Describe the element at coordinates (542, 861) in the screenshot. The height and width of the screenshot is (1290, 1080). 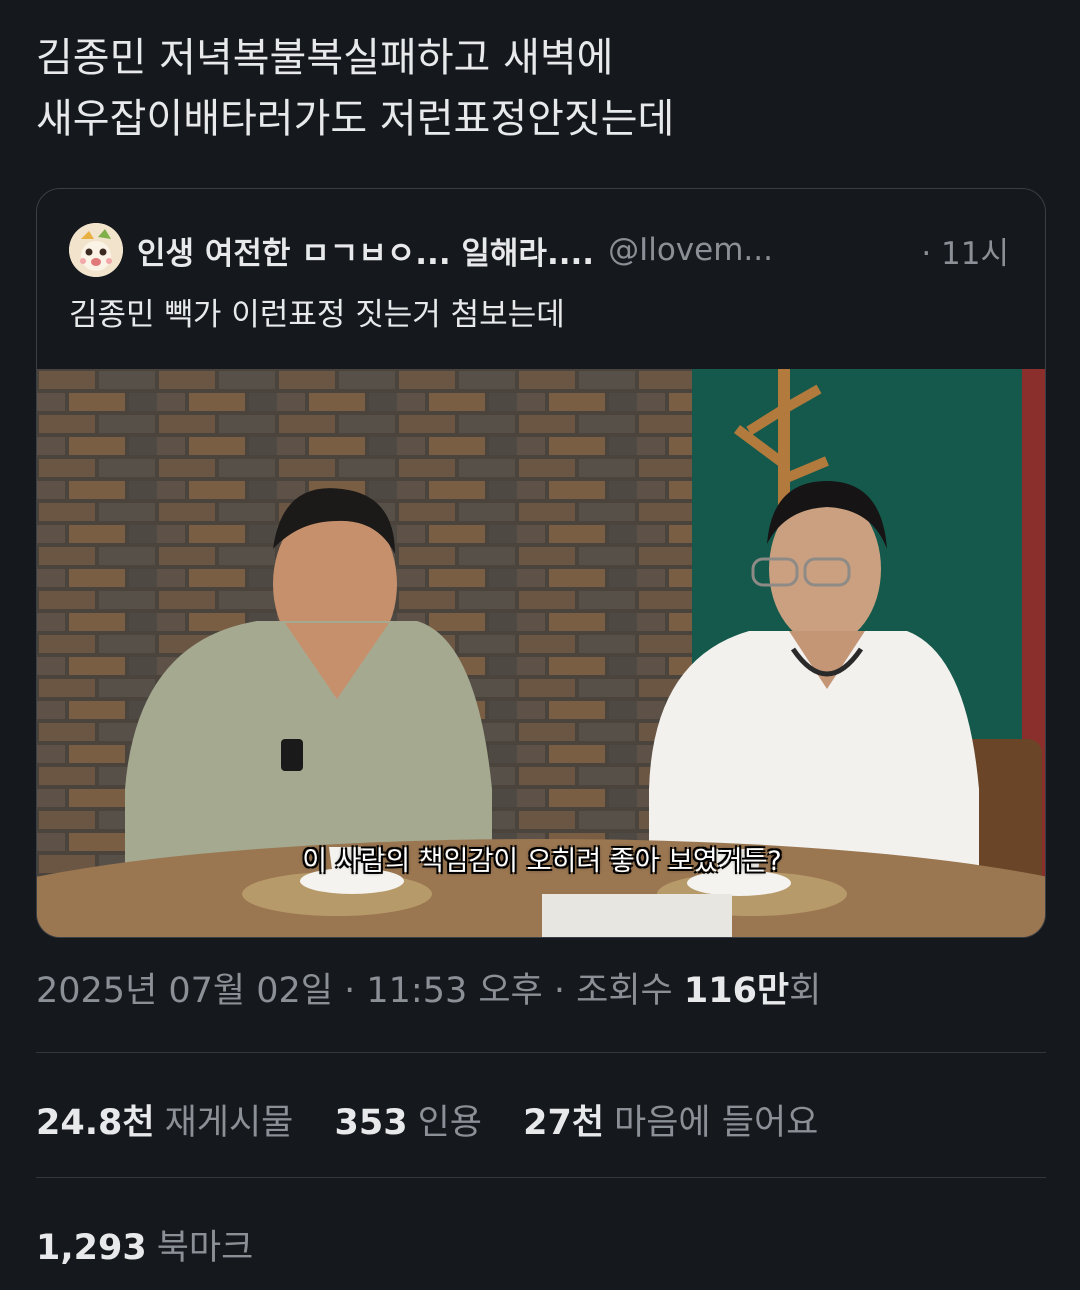
I see `video-subtitle: 이 사람의 책임감이 오히려 좋아 보였거든?` at that location.